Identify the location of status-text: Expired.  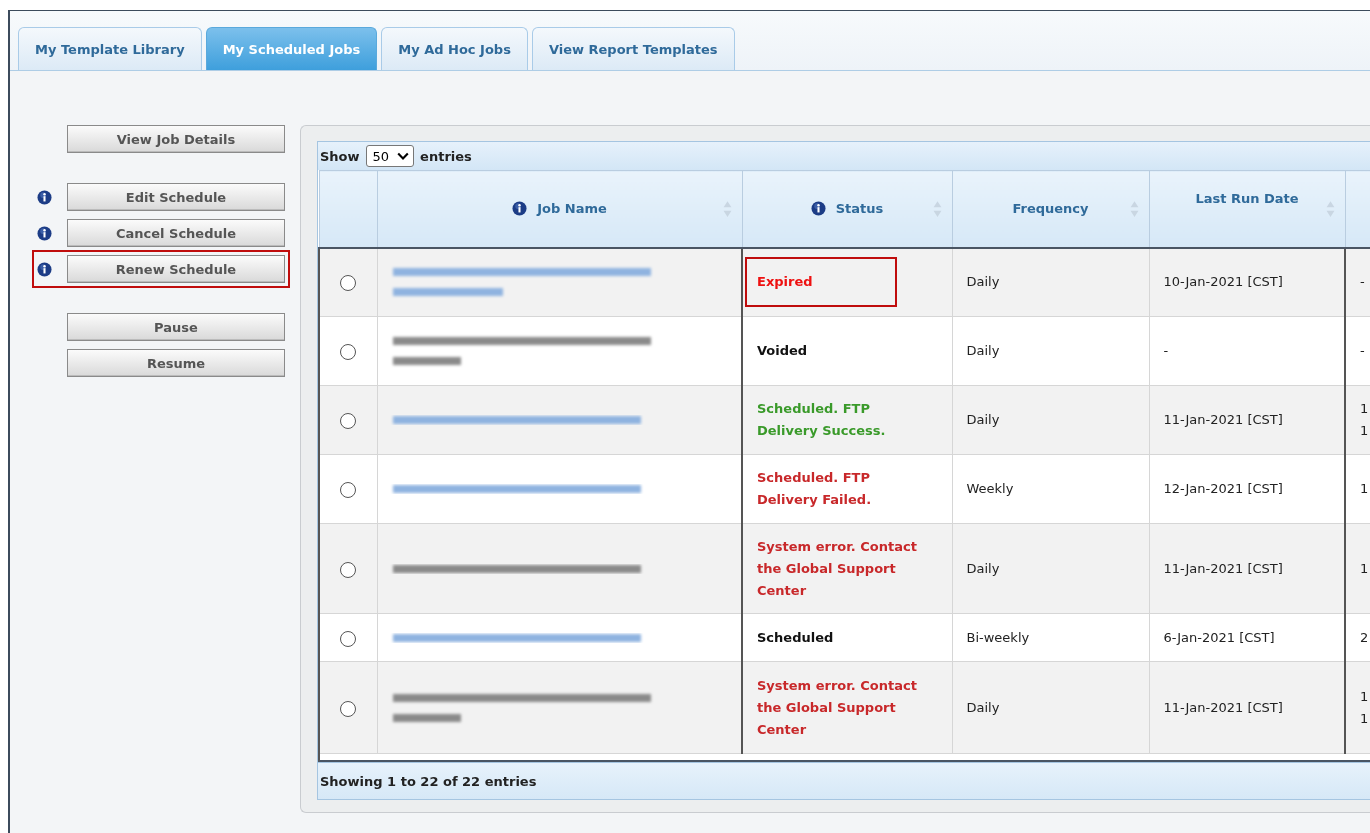
(821, 282).